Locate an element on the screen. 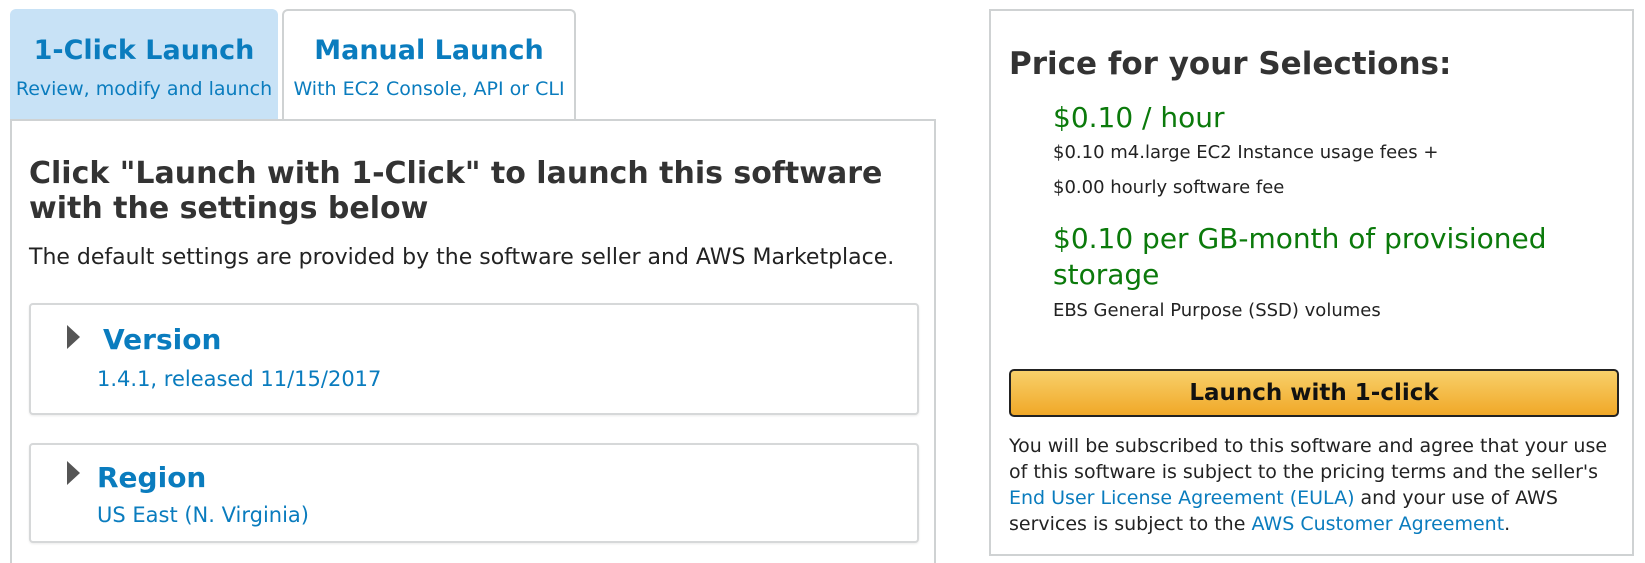  version-value: 1.4.1, released 11/15/2017 is located at coordinates (239, 379).